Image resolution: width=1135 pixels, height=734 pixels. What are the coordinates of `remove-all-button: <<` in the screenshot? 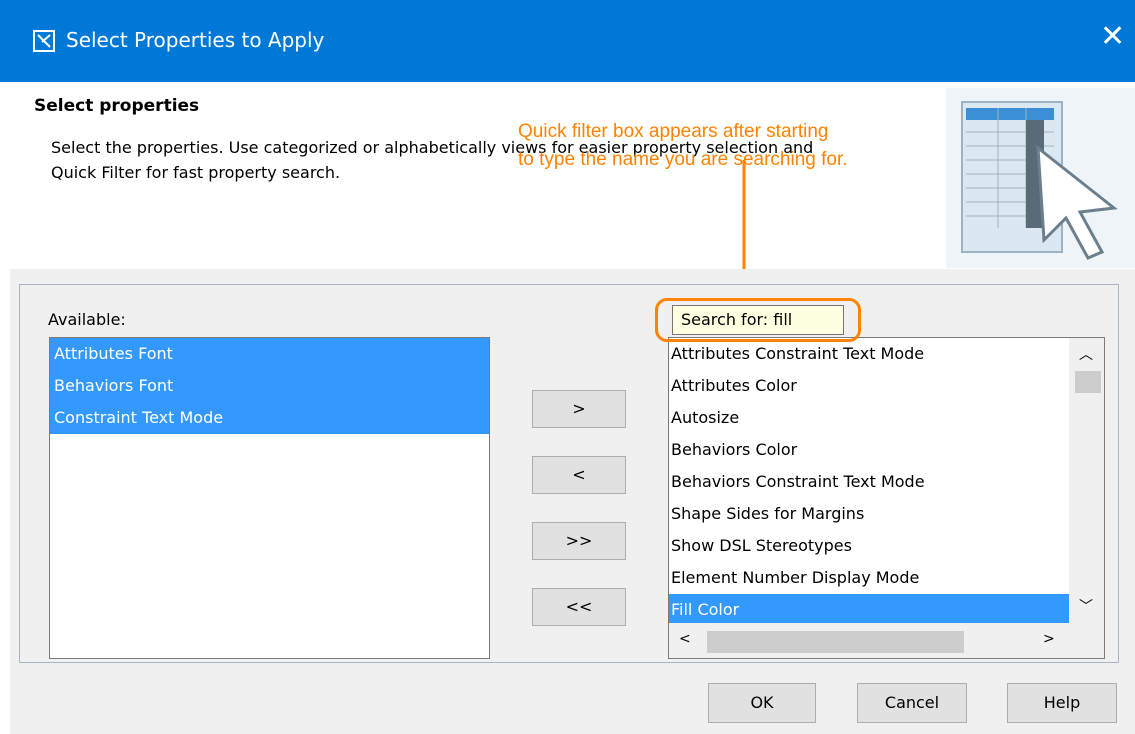 It's located at (579, 607).